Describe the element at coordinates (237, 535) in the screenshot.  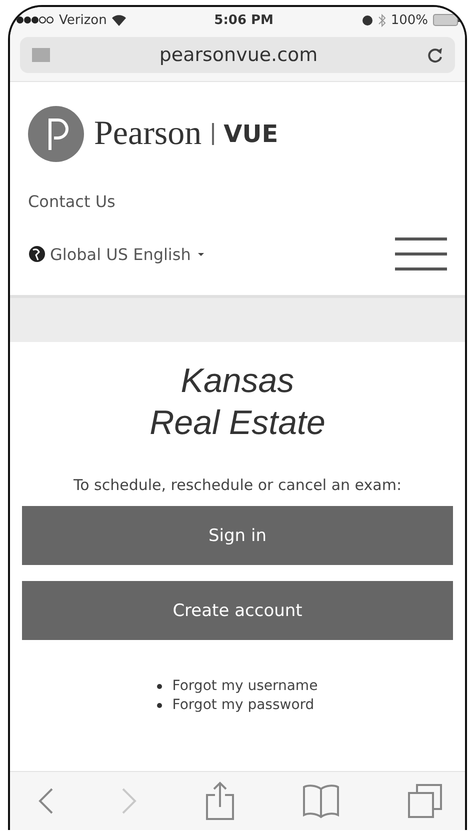
I see `sign-in-button: Sign in` at that location.